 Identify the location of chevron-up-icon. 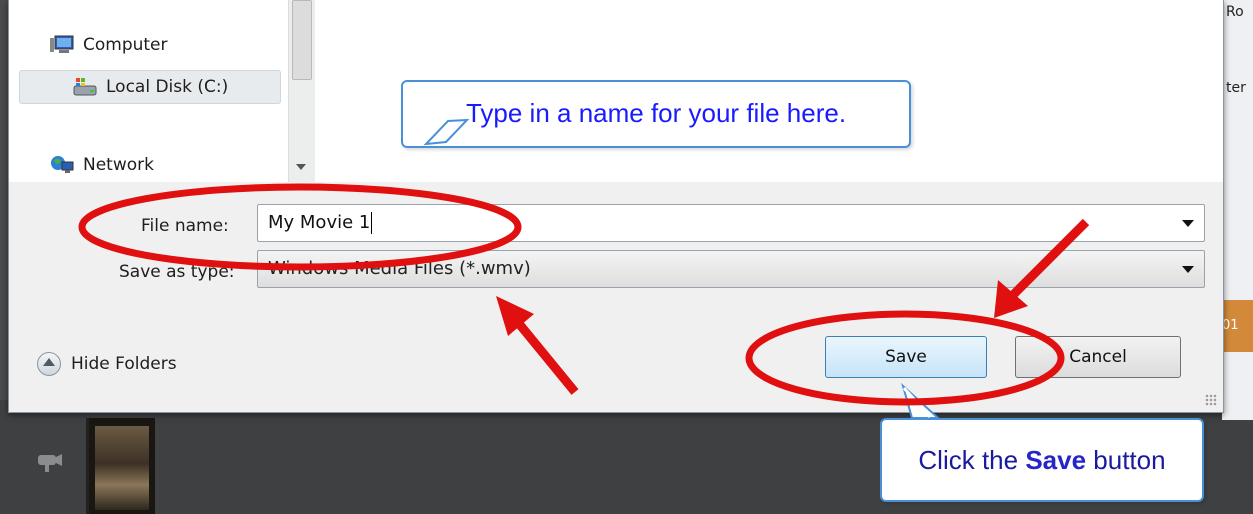
(49, 364).